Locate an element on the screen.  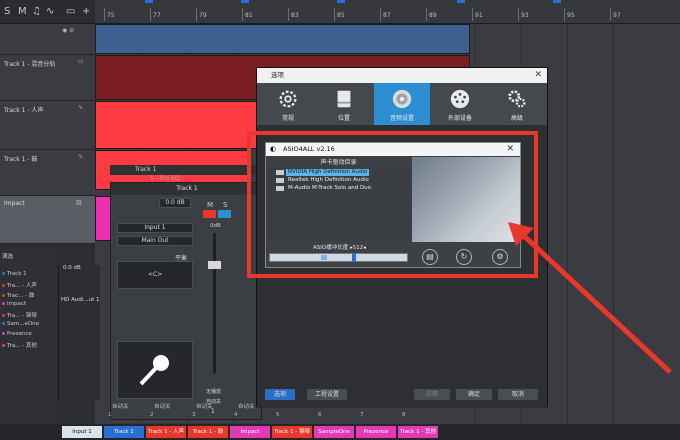
tab-advanced: 高级 is located at coordinates (517, 104).